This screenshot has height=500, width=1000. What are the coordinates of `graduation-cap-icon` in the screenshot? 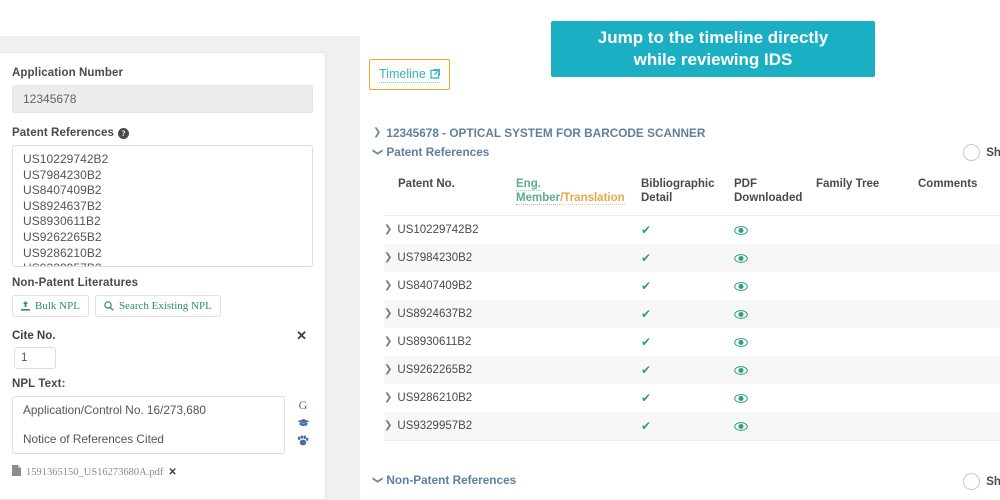 It's located at (303, 423).